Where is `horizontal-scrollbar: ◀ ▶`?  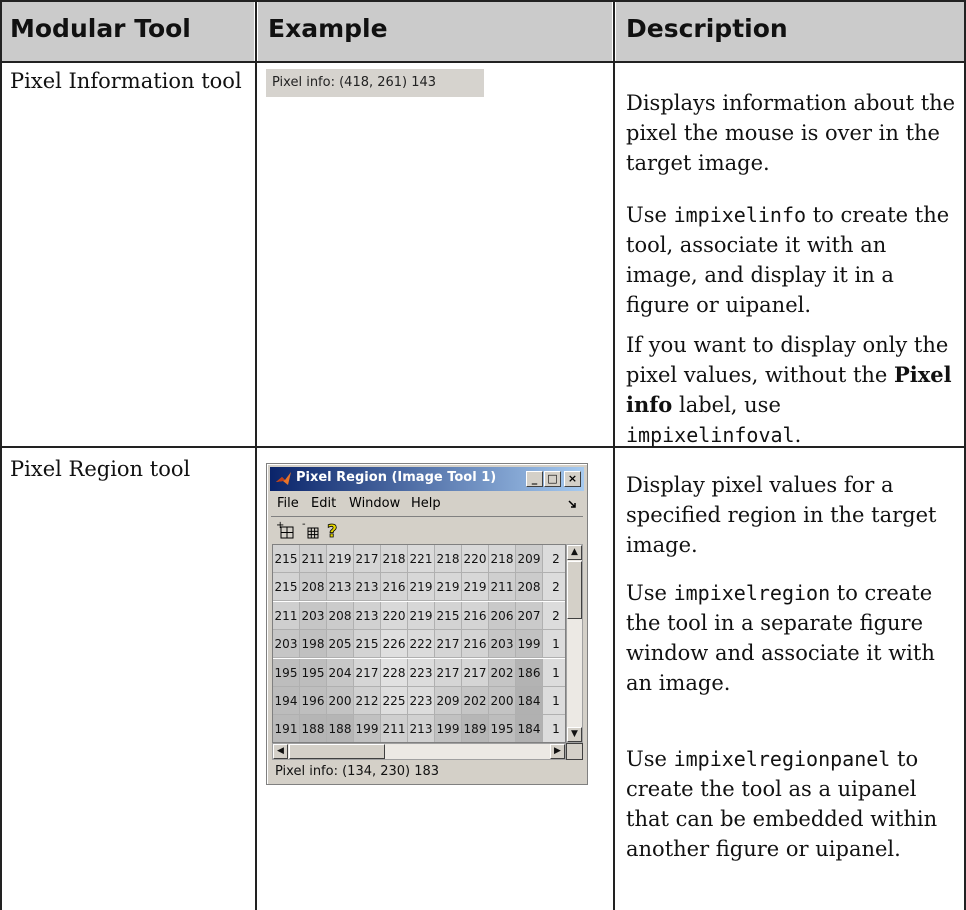
horizontal-scrollbar: ◀ ▶ is located at coordinates (419, 751).